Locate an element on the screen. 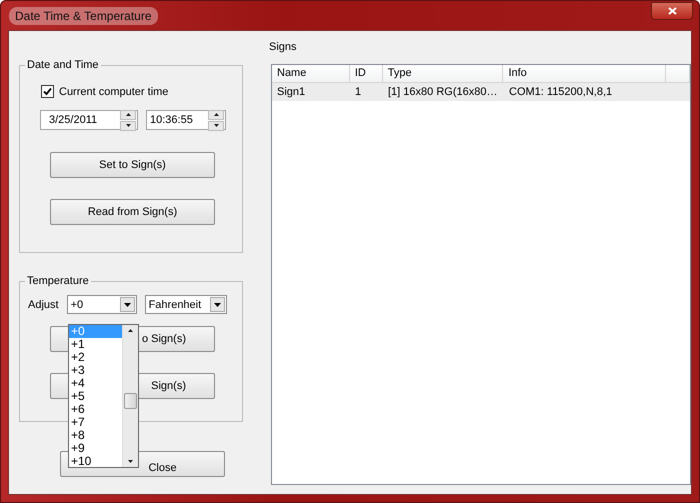 This screenshot has height=503, width=700. column-header: Type is located at coordinates (443, 74).